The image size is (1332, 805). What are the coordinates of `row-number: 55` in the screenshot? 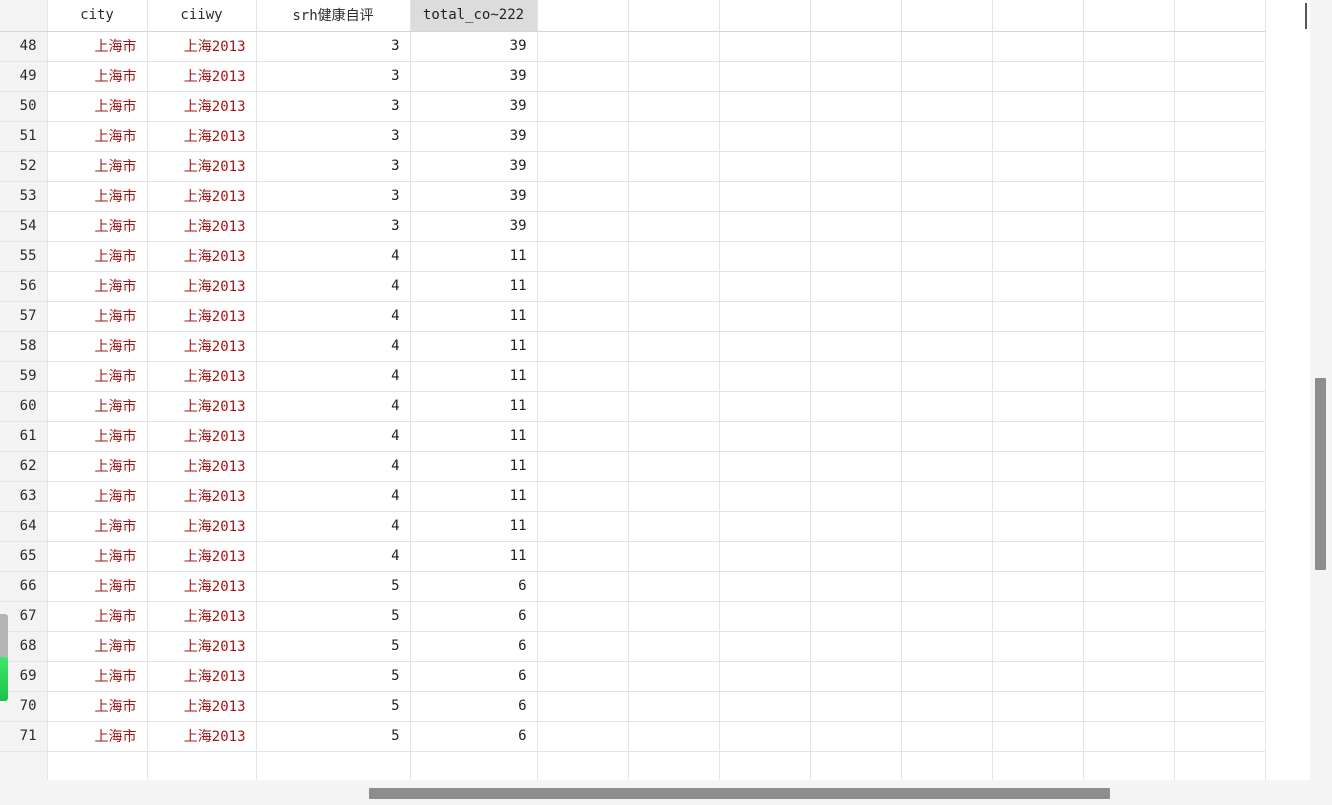 It's located at (24, 256).